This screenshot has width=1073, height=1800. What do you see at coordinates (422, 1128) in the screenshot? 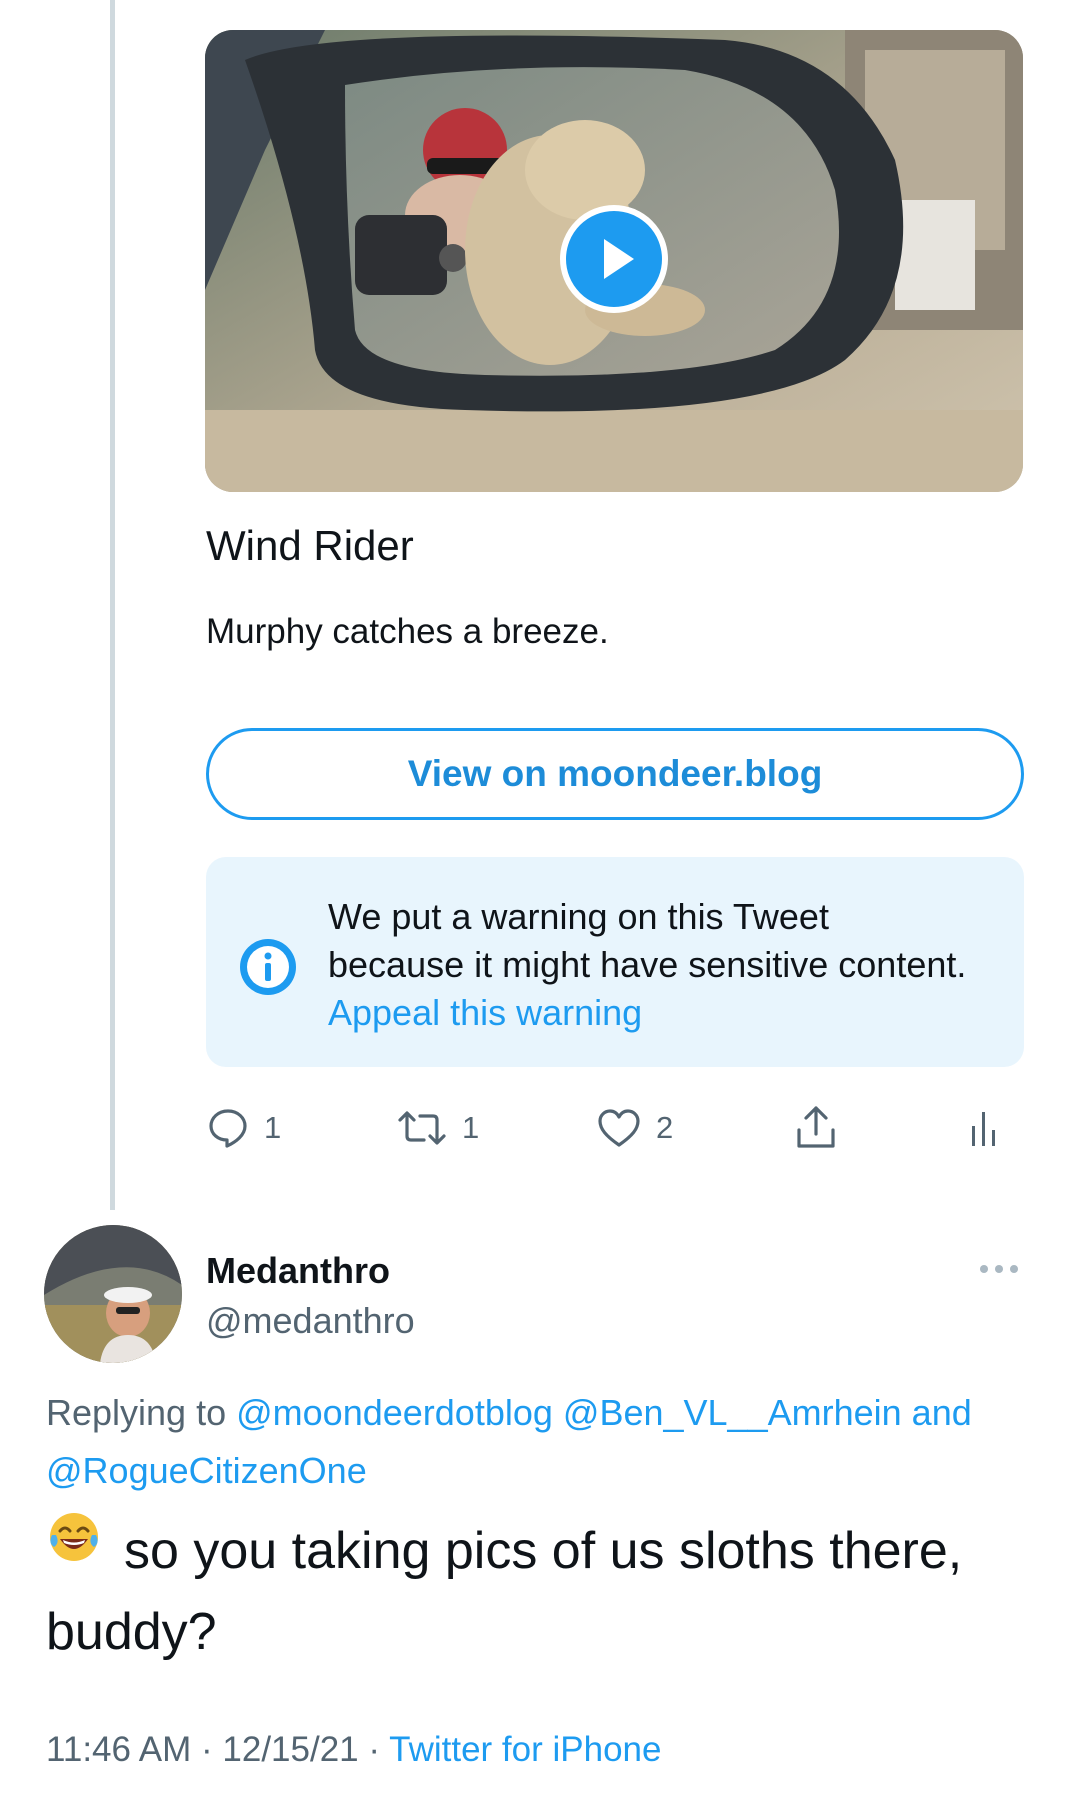
I see `retweet-icon` at bounding box center [422, 1128].